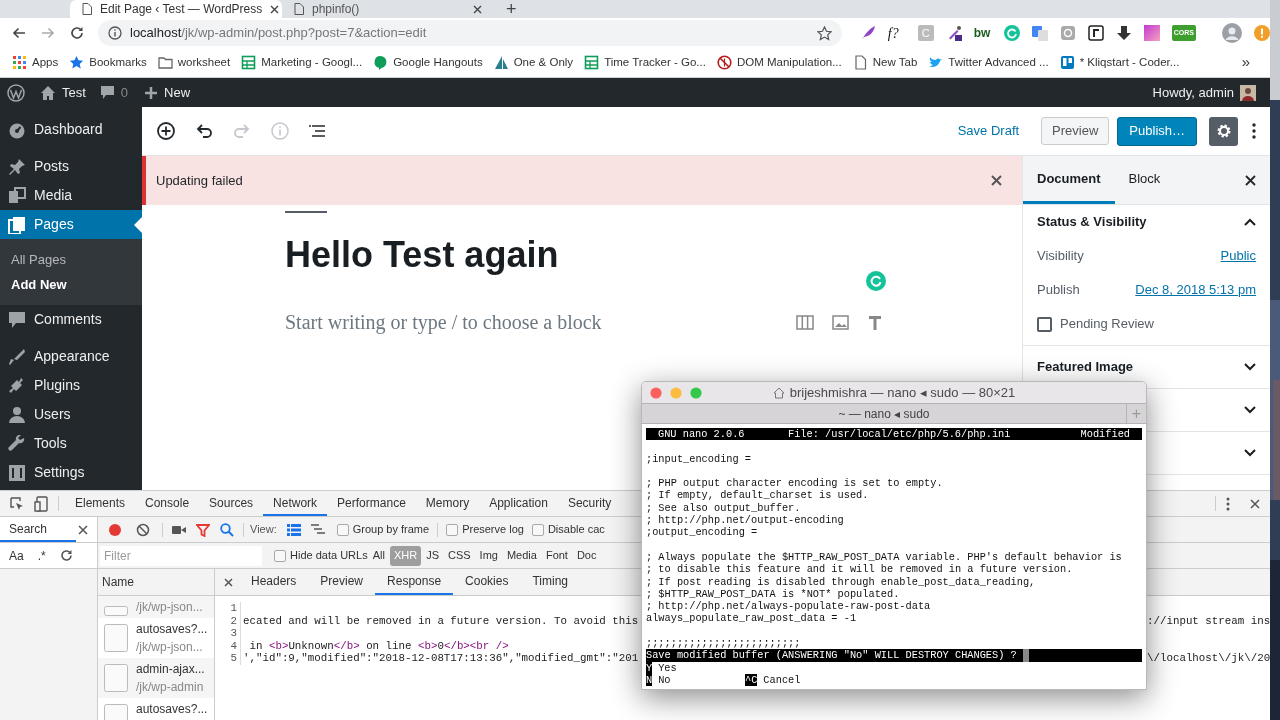 This screenshot has width=1280, height=720. Describe the element at coordinates (166, 131) in the screenshot. I see `add-block-icon` at that location.